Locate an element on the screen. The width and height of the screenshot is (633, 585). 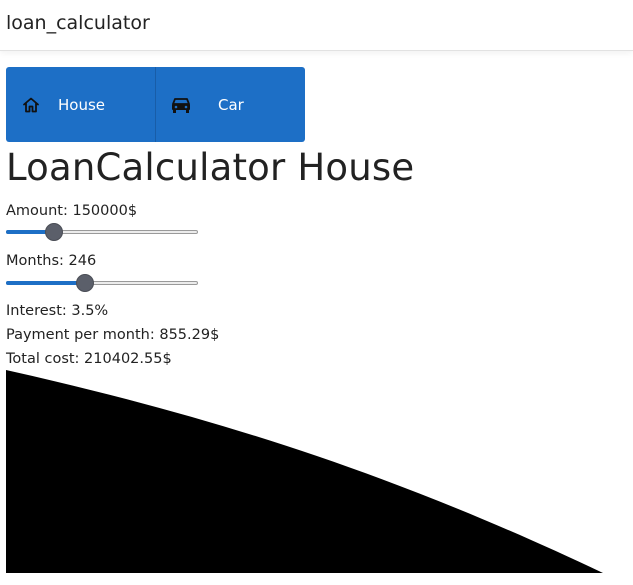
tab-car-label: Car is located at coordinates (231, 104).